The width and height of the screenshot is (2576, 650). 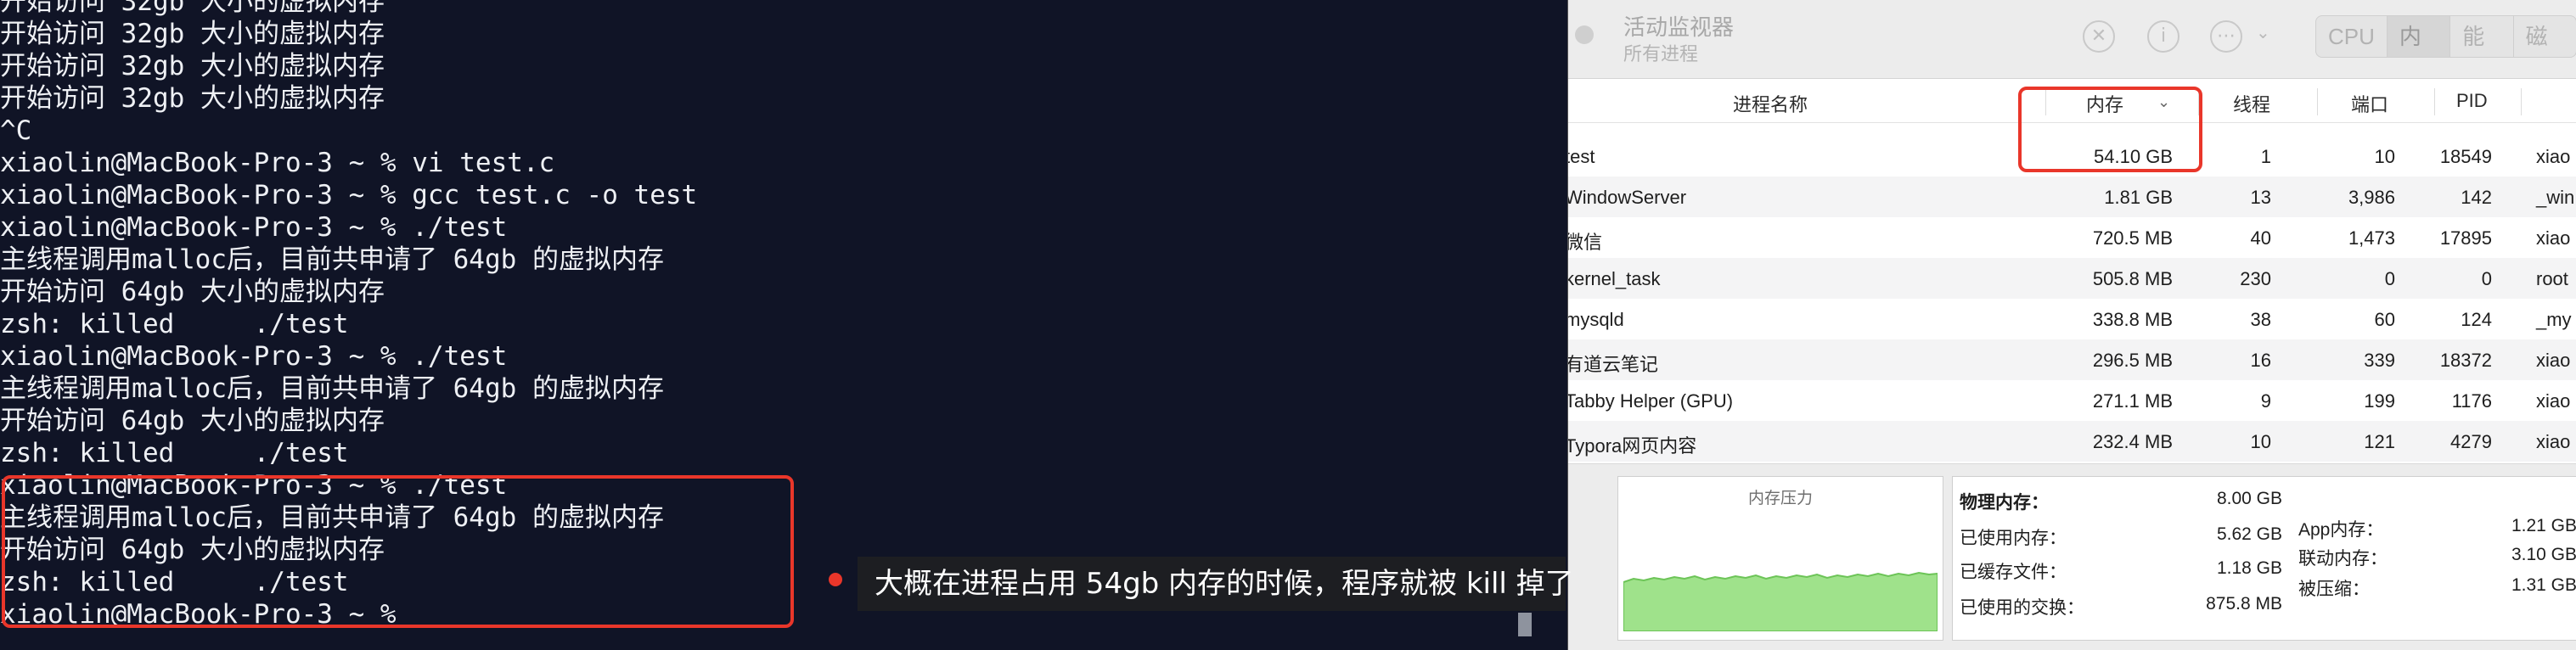 I want to click on more-icon: ⋯, so click(x=2226, y=36).